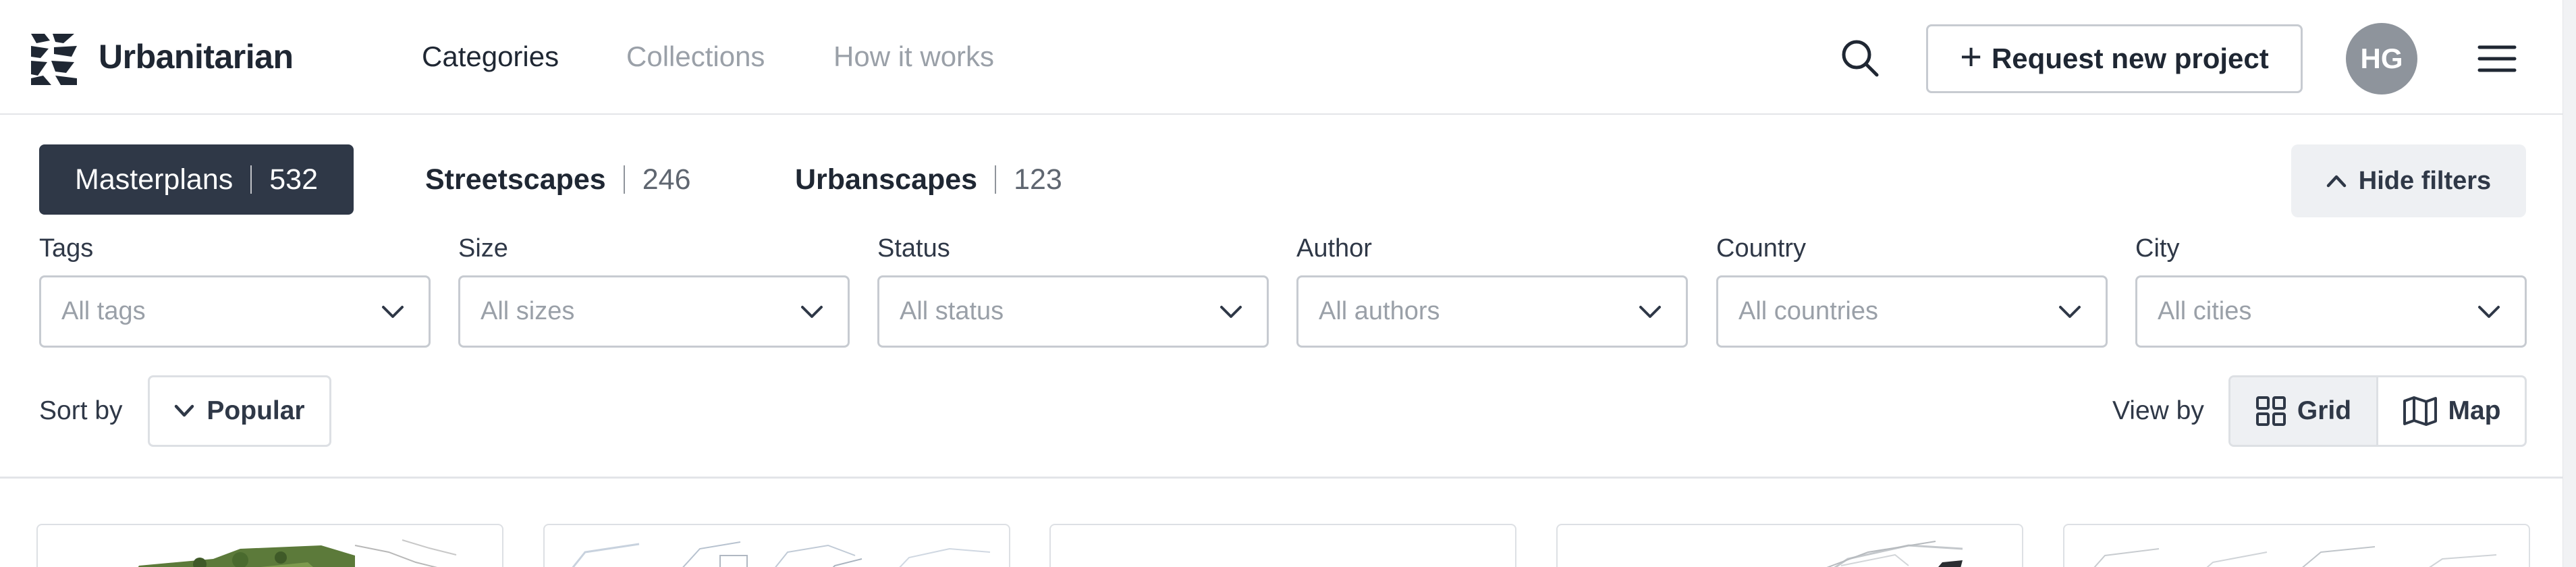 The height and width of the screenshot is (567, 2576). I want to click on tab-streetscapes: Streetscapes 246, so click(557, 179).